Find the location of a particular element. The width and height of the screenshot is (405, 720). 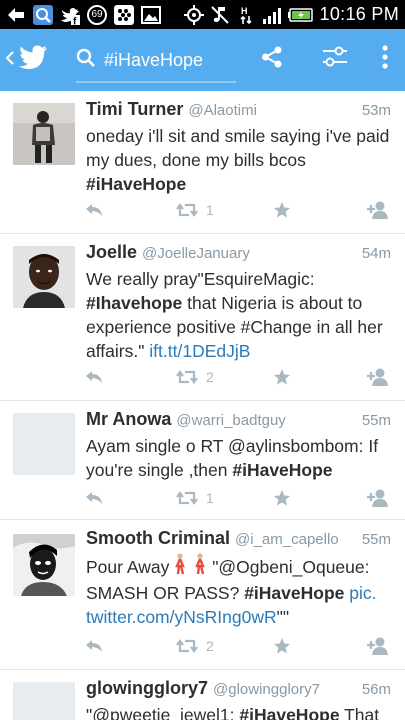

author-name: Mr Anowa is located at coordinates (128, 419).